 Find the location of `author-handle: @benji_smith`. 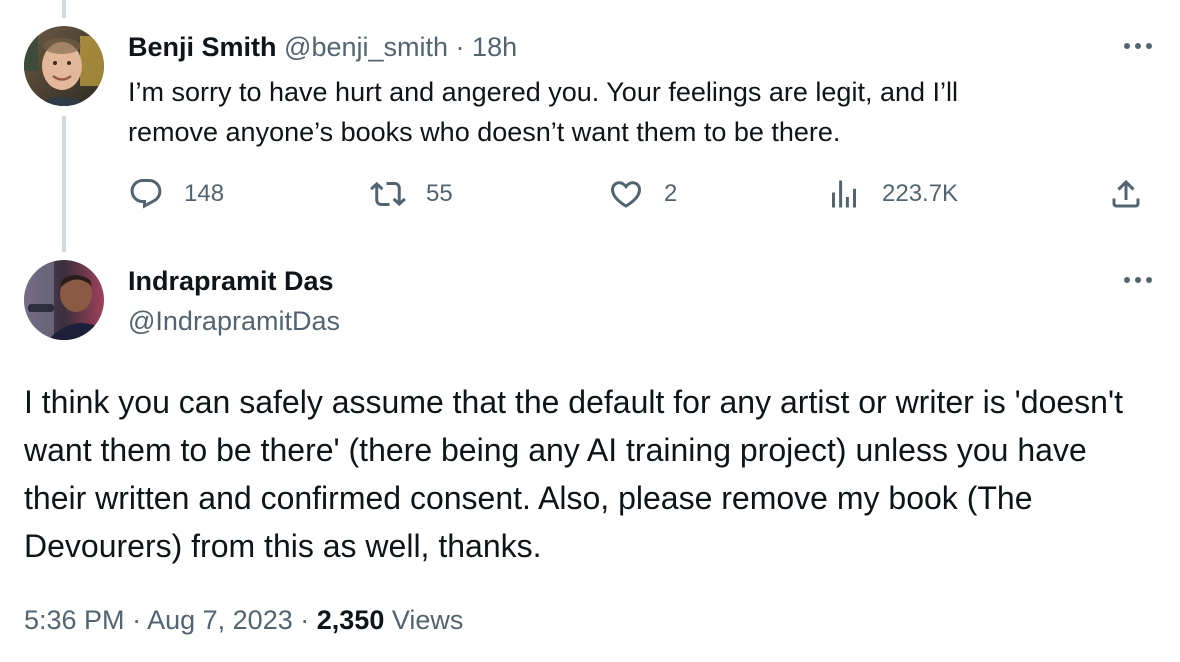

author-handle: @benji_smith is located at coordinates (366, 47).